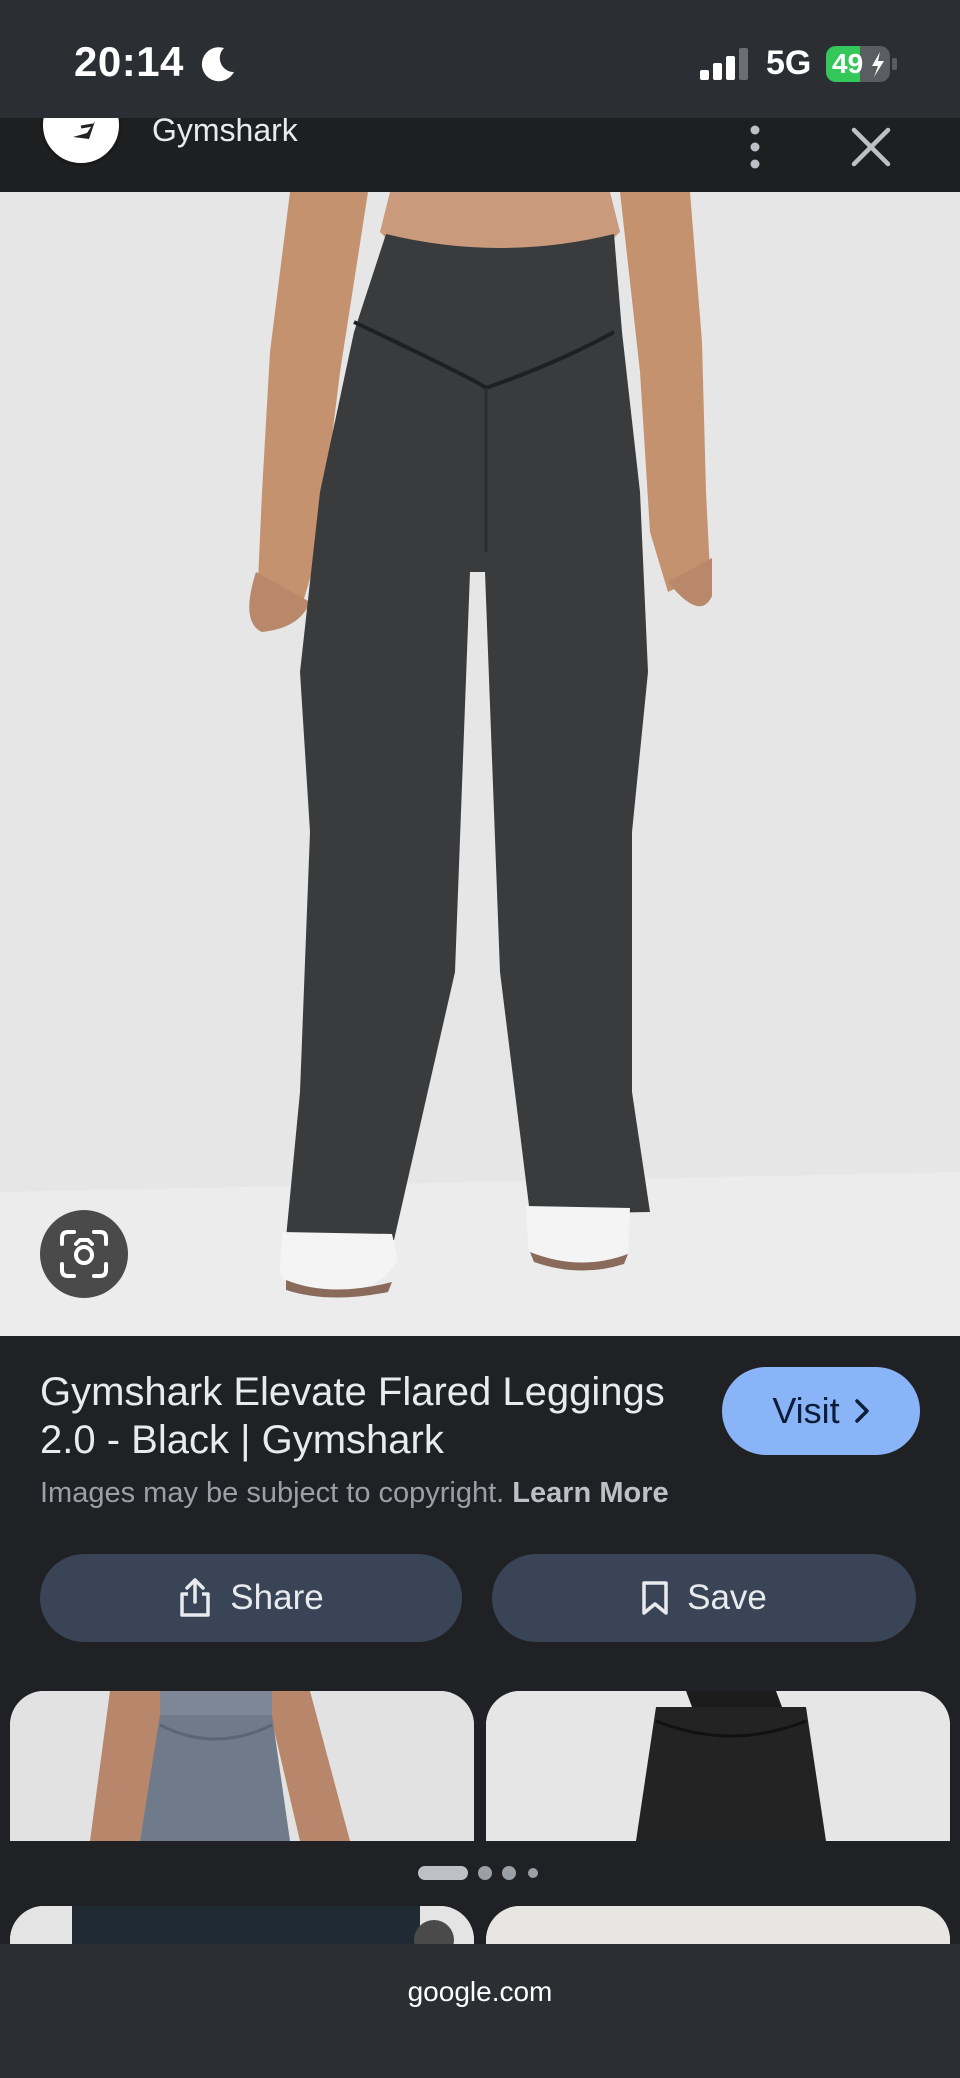 This screenshot has width=960, height=2078. I want to click on result-header: Gymshark, so click(480, 155).